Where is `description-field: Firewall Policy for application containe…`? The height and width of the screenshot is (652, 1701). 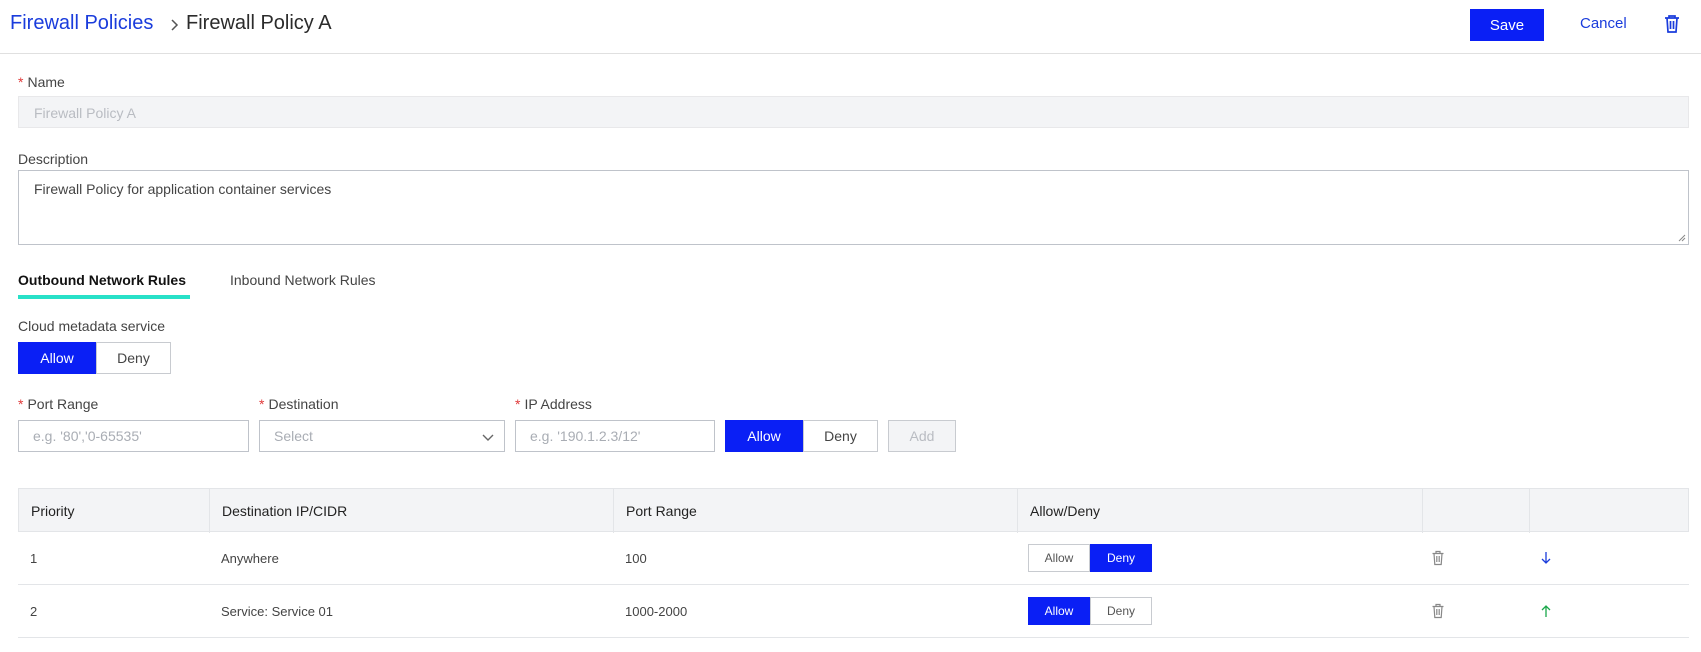 description-field: Firewall Policy for application containe… is located at coordinates (853, 207).